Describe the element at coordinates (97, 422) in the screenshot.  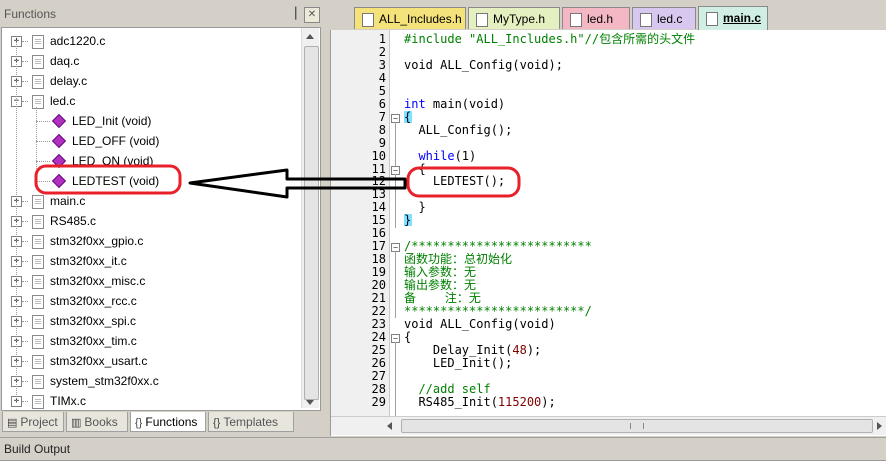
I see `panel-tab-books: ▥ Books` at that location.